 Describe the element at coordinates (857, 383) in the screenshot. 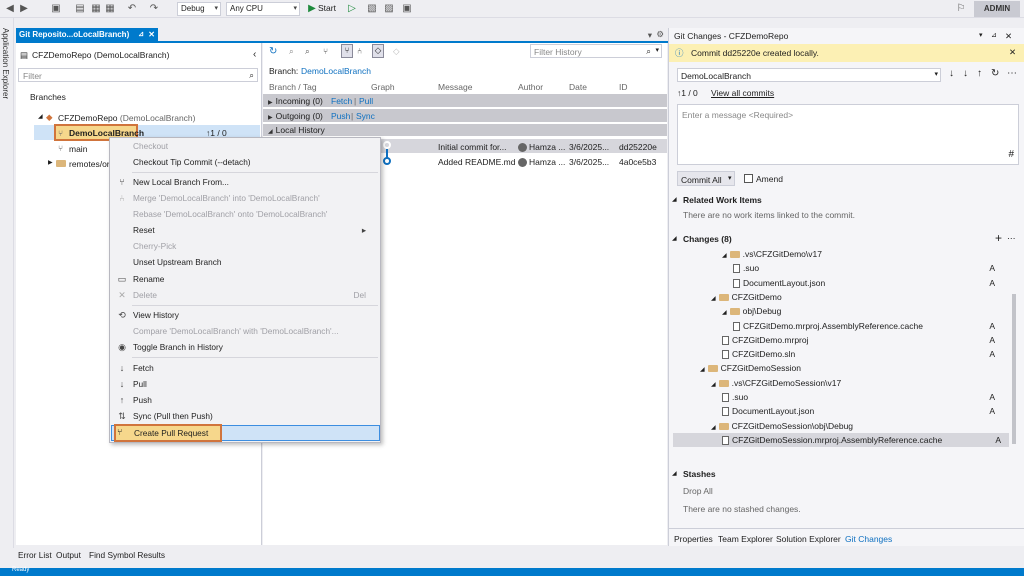

I see `change-folder-row: ◢ .vs\CFZGitDemoSession\v17` at that location.